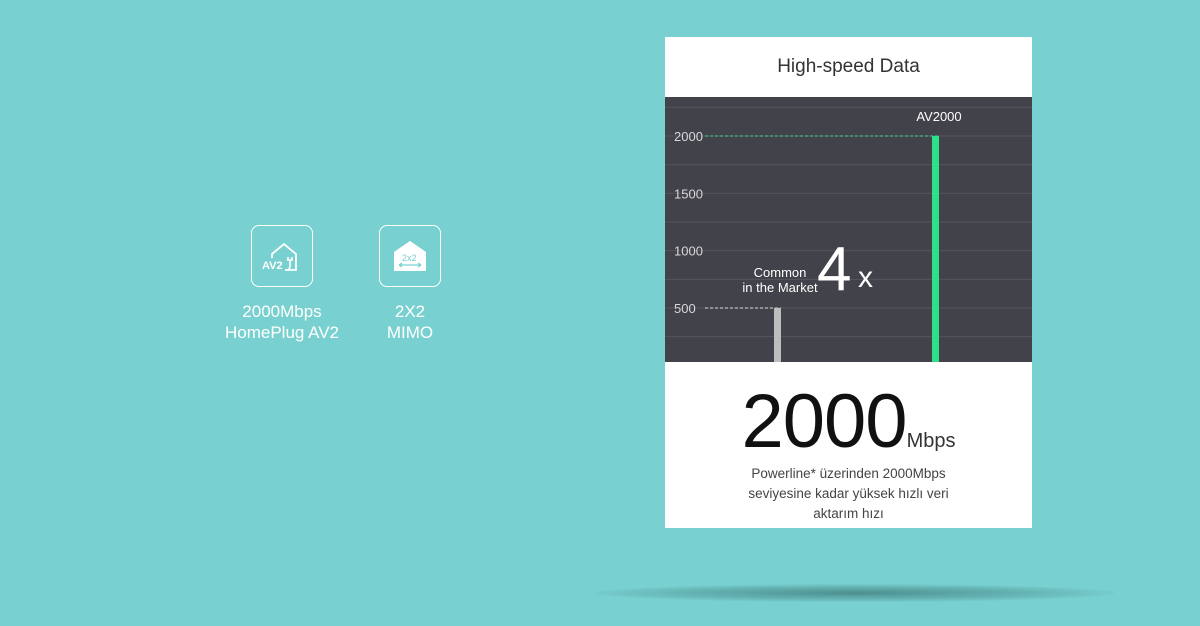  What do you see at coordinates (688, 251) in the screenshot?
I see `y-tick-label: 1000` at bounding box center [688, 251].